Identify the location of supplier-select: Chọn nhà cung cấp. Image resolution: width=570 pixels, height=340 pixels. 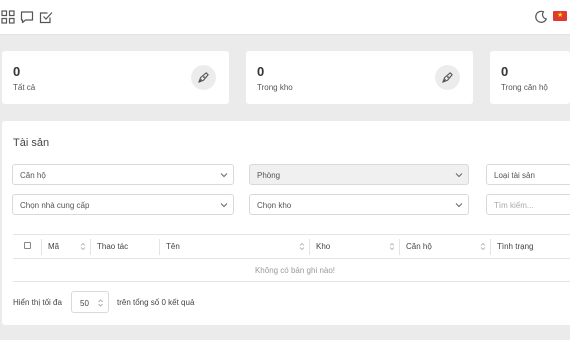
(123, 204).